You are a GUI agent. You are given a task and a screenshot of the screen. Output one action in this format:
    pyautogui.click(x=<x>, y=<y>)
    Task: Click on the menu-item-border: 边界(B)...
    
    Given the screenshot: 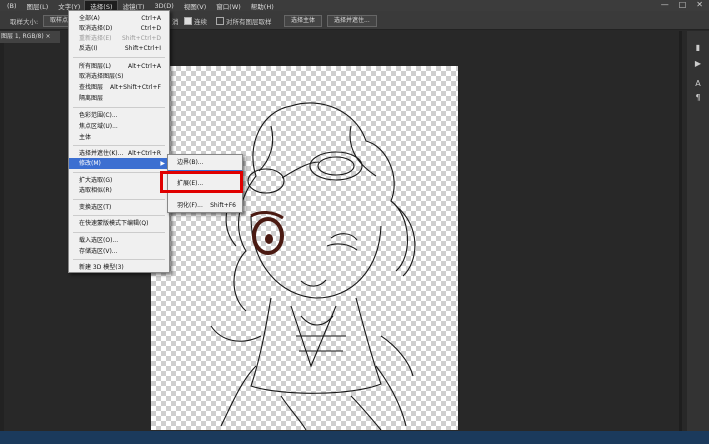 What is the action you would take?
    pyautogui.click(x=205, y=162)
    